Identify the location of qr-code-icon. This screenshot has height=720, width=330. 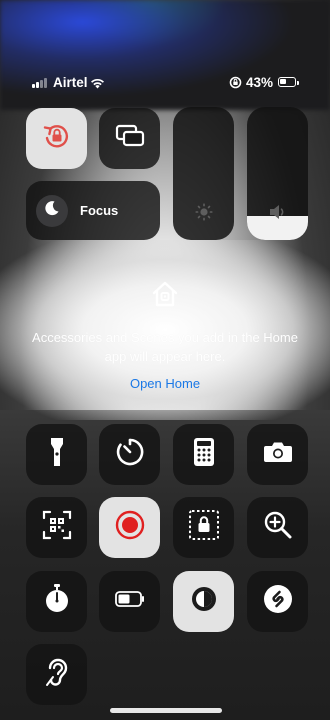
(57, 527).